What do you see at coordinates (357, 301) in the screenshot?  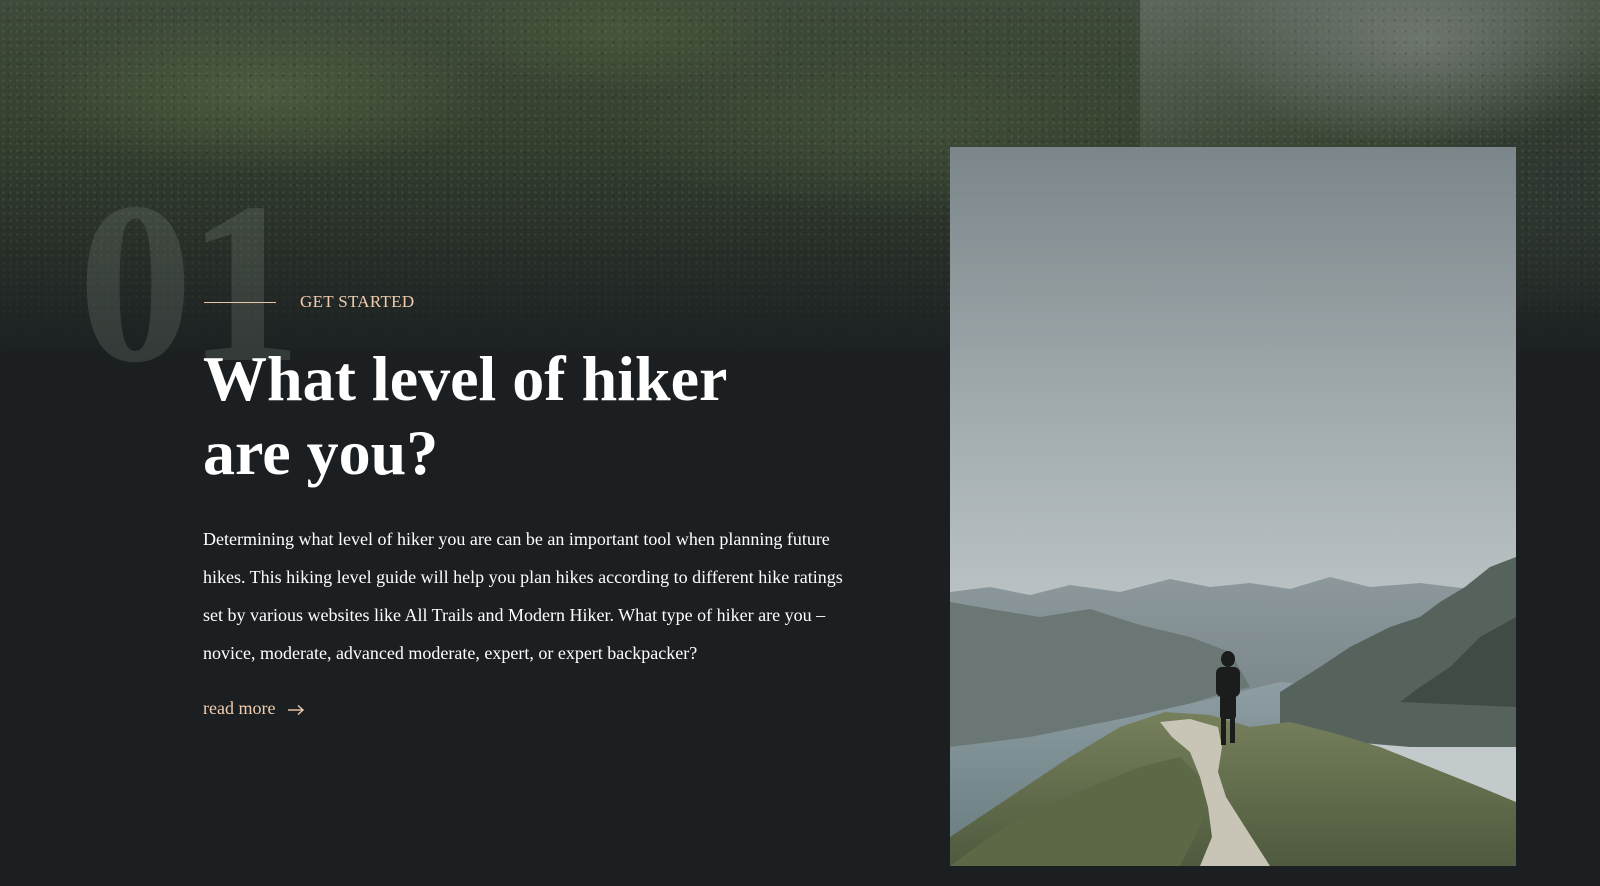 I see `eyebrow-label: GET STARTED` at bounding box center [357, 301].